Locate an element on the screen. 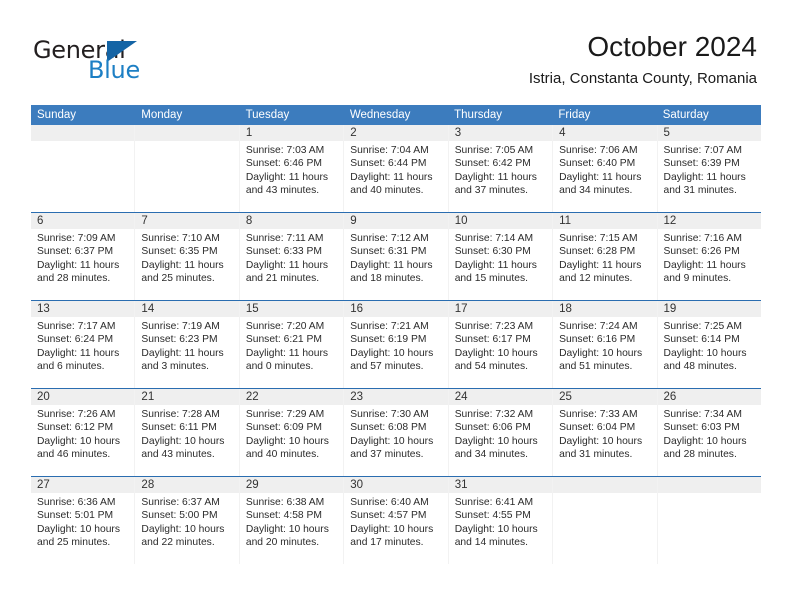 The height and width of the screenshot is (612, 792). page-subtitle: Istria, Constanta County, Romania is located at coordinates (642, 78).